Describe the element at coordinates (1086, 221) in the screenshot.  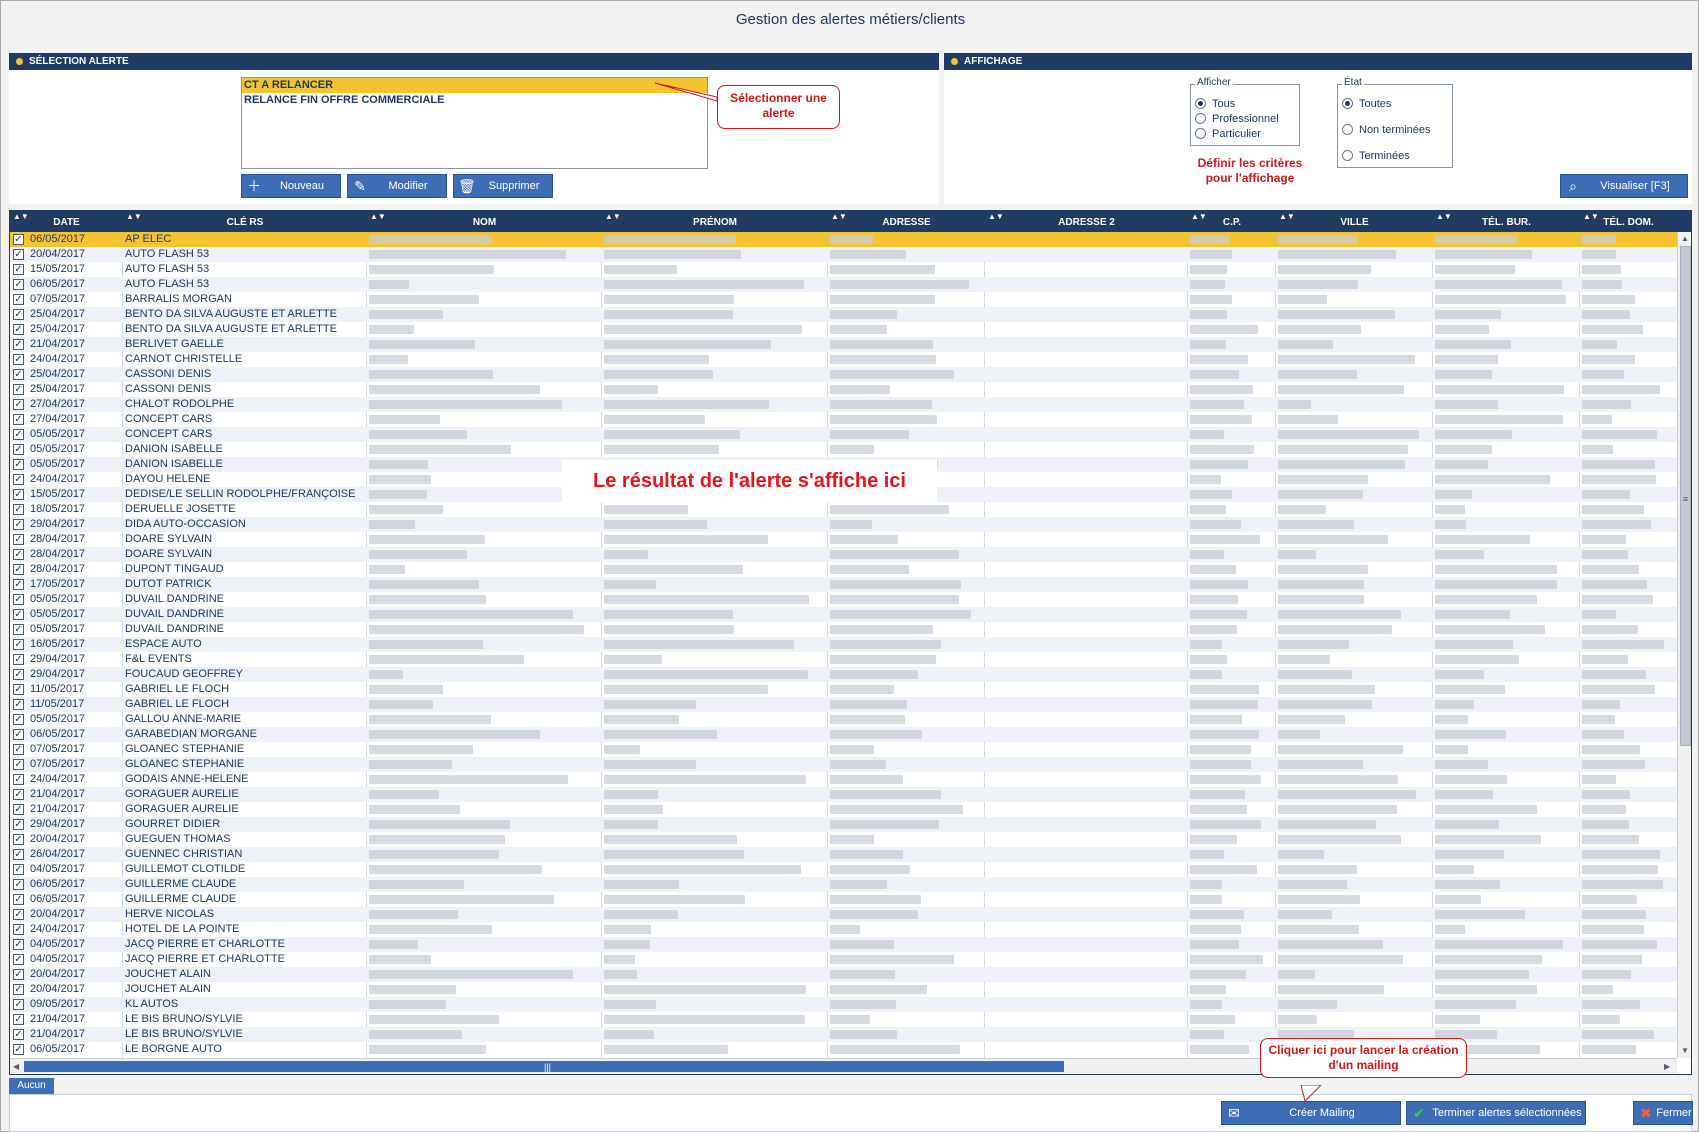
I see `column-header: ▲▼ ADRESSE 2` at that location.